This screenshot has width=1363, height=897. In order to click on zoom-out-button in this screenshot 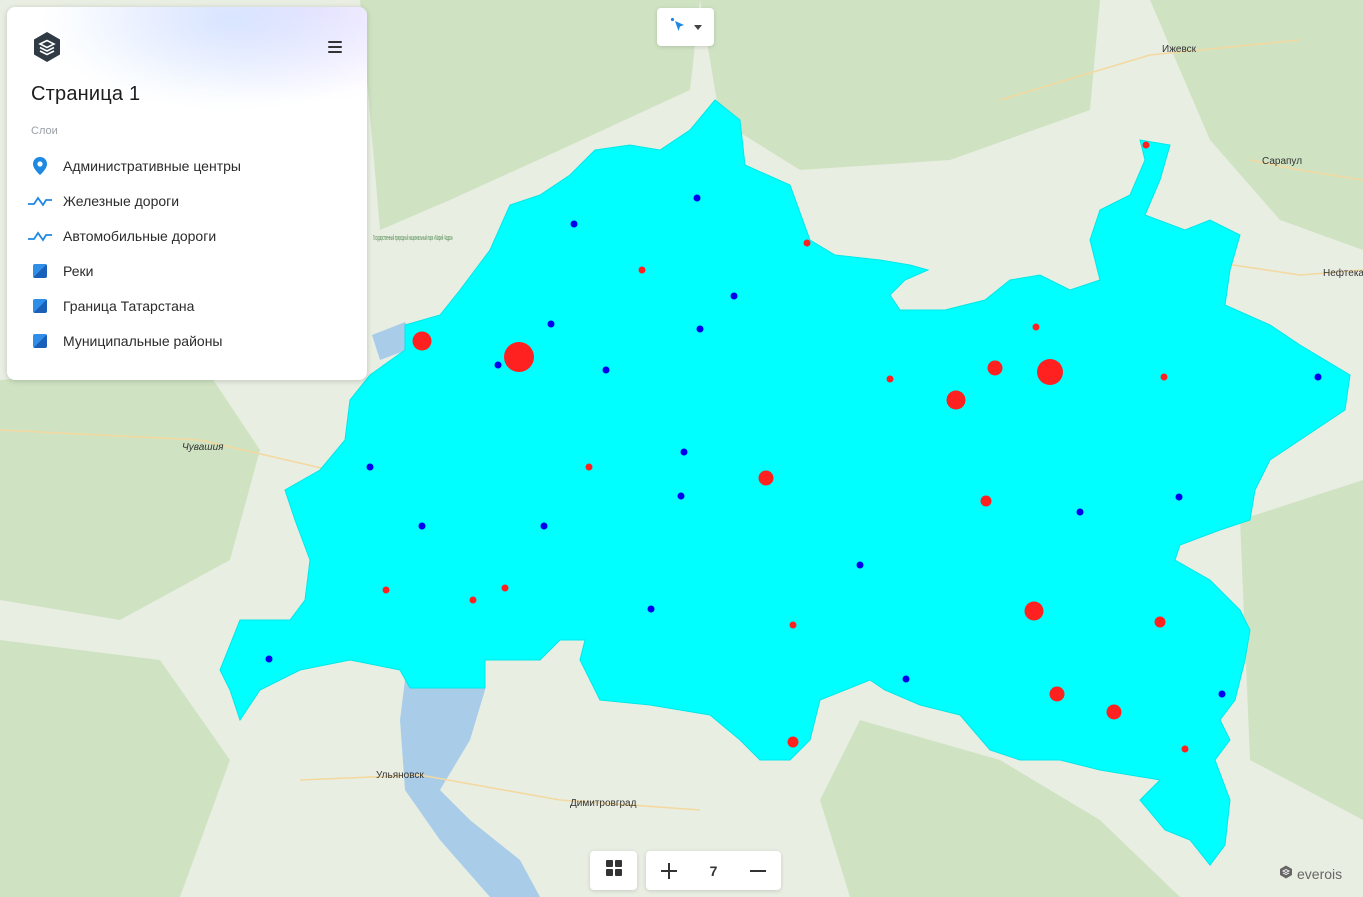, I will do `click(758, 870)`.